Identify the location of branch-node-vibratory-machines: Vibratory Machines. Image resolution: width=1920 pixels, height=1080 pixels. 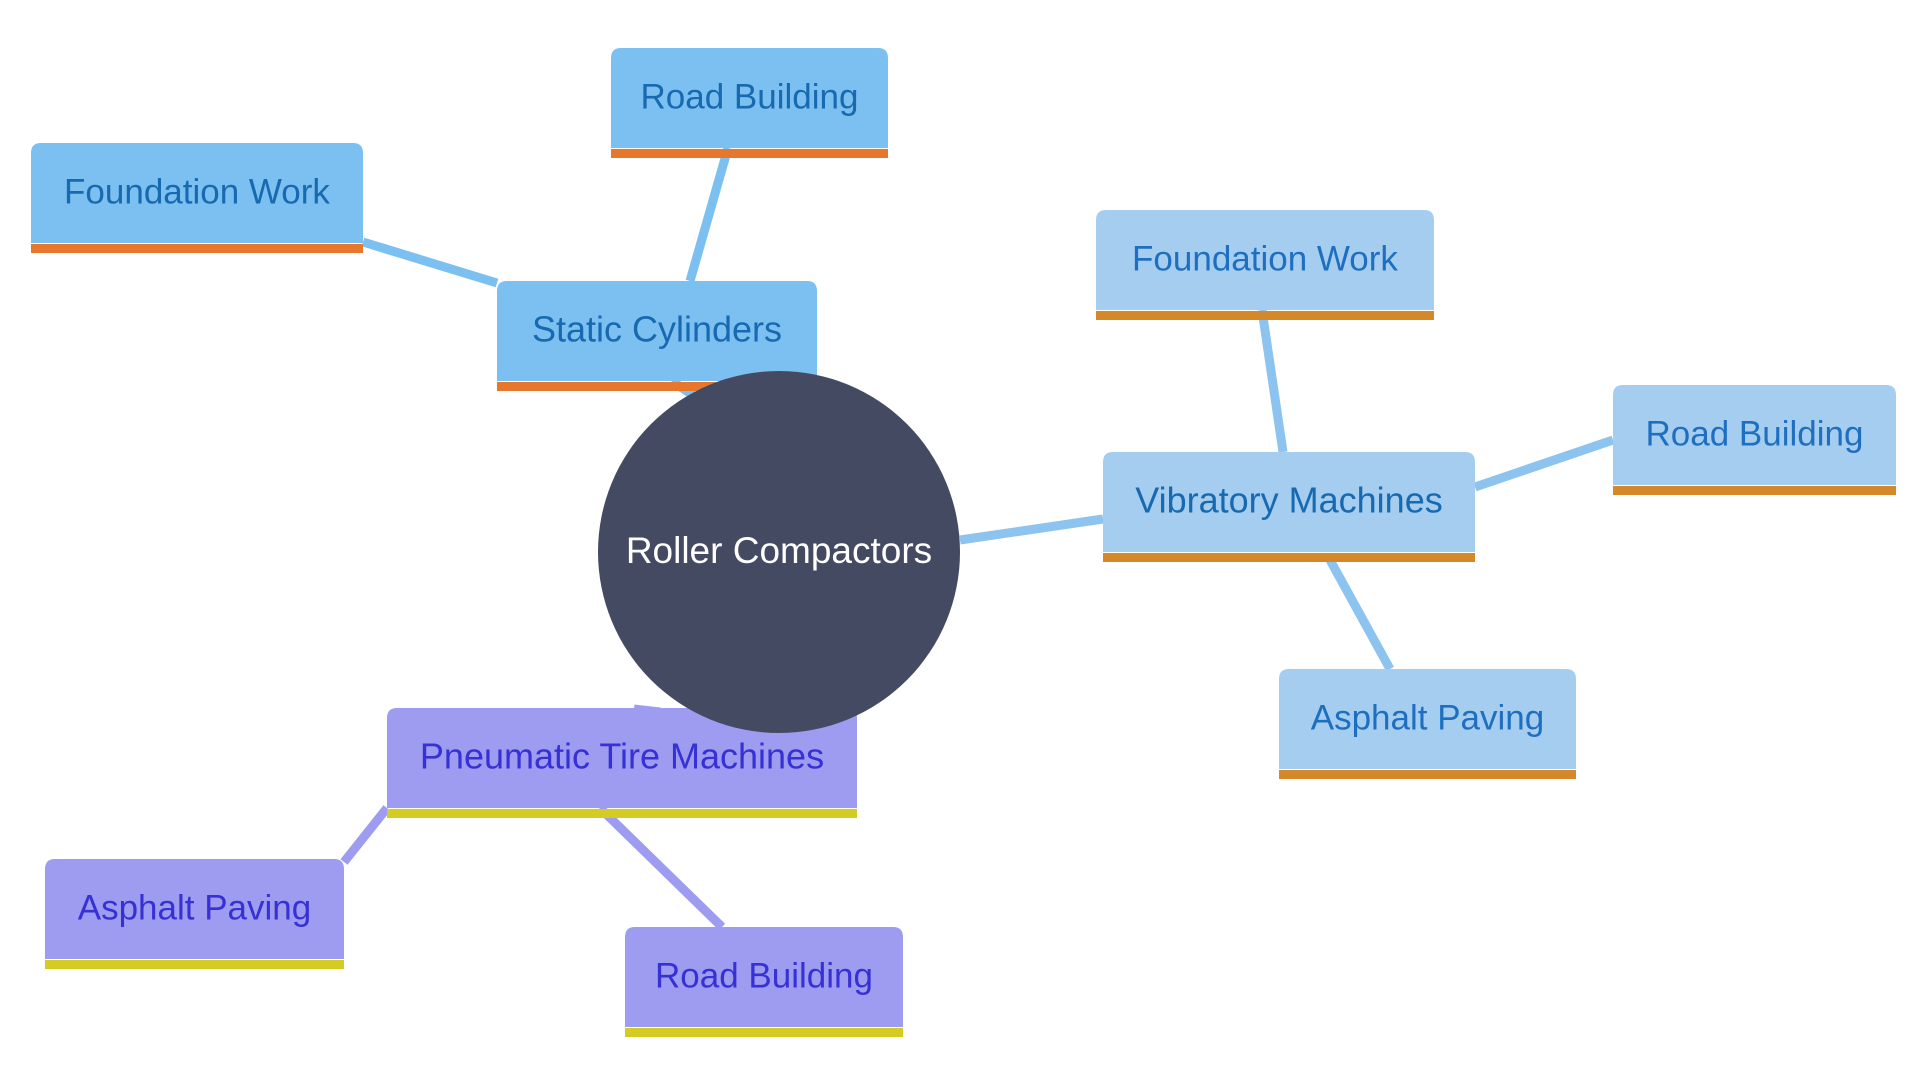
(1289, 507).